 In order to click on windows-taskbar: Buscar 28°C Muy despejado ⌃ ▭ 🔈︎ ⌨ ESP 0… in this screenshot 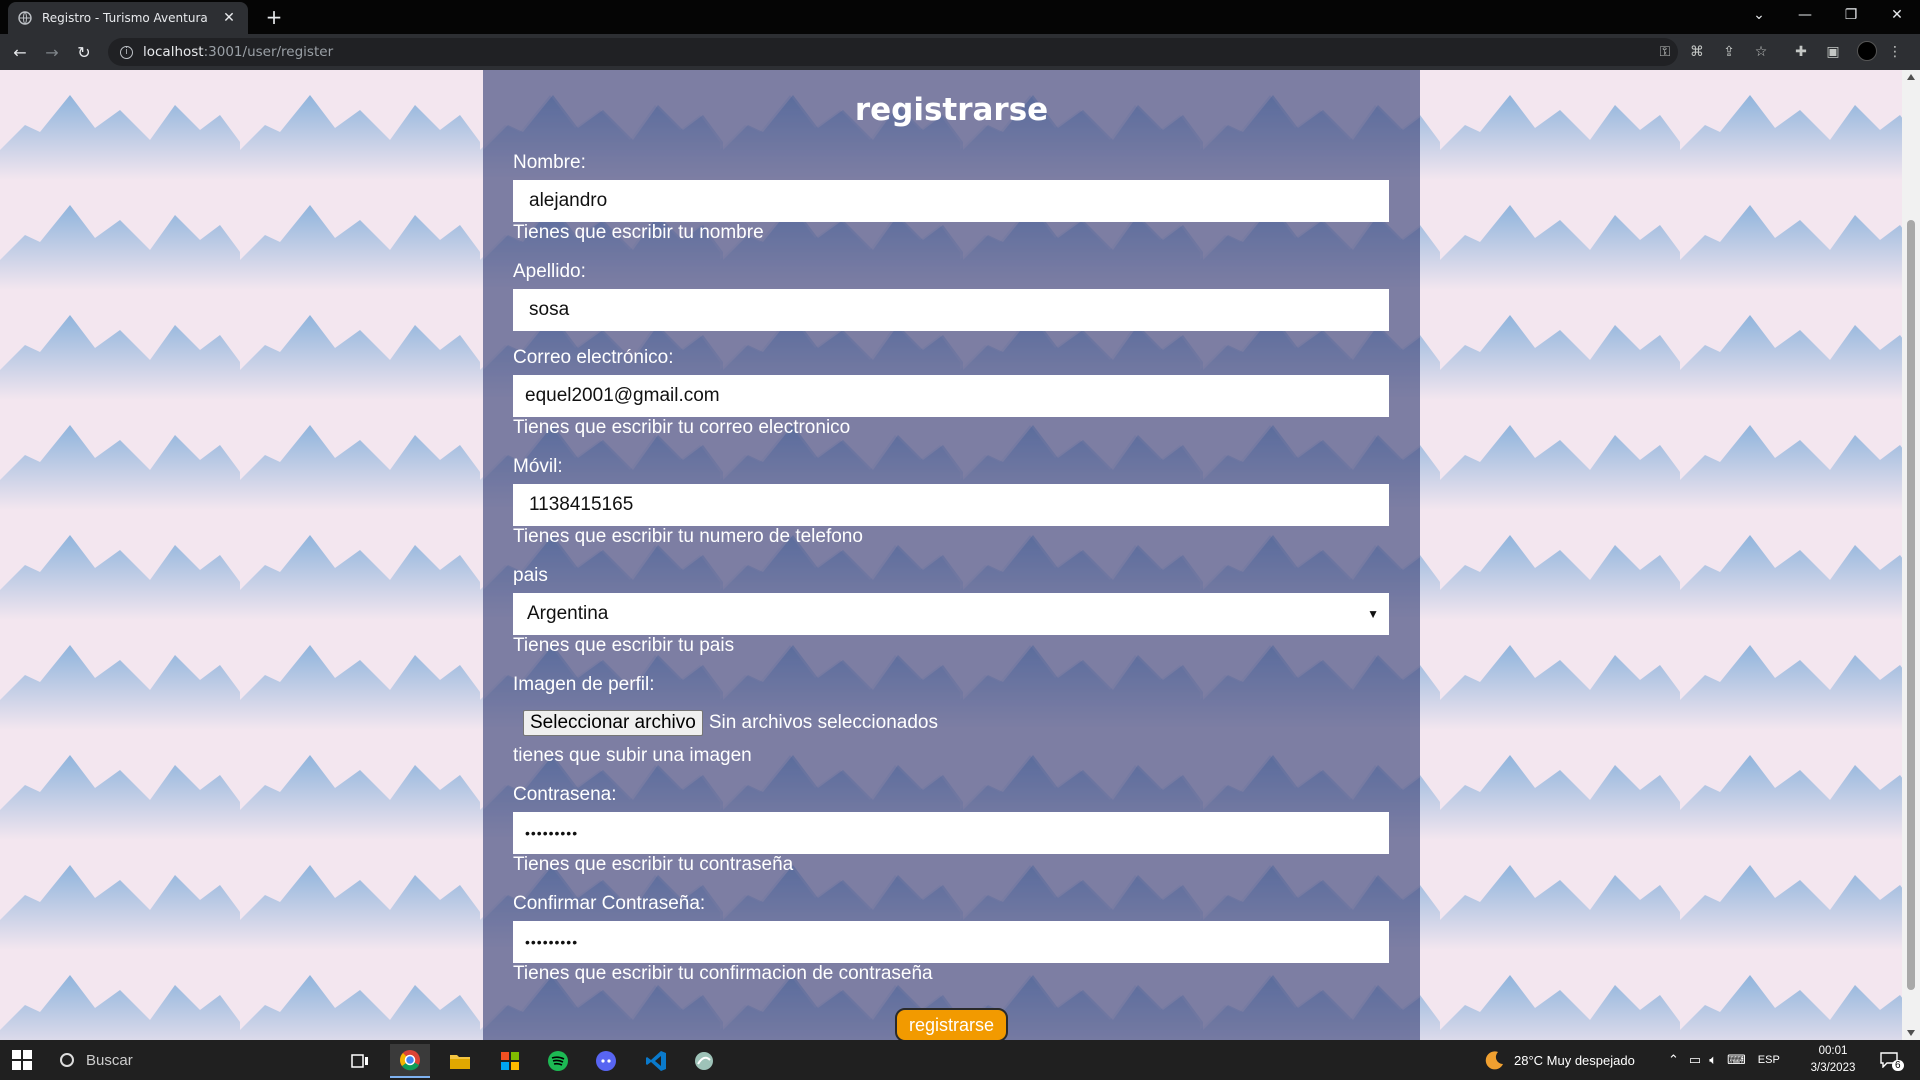, I will do `click(960, 1060)`.